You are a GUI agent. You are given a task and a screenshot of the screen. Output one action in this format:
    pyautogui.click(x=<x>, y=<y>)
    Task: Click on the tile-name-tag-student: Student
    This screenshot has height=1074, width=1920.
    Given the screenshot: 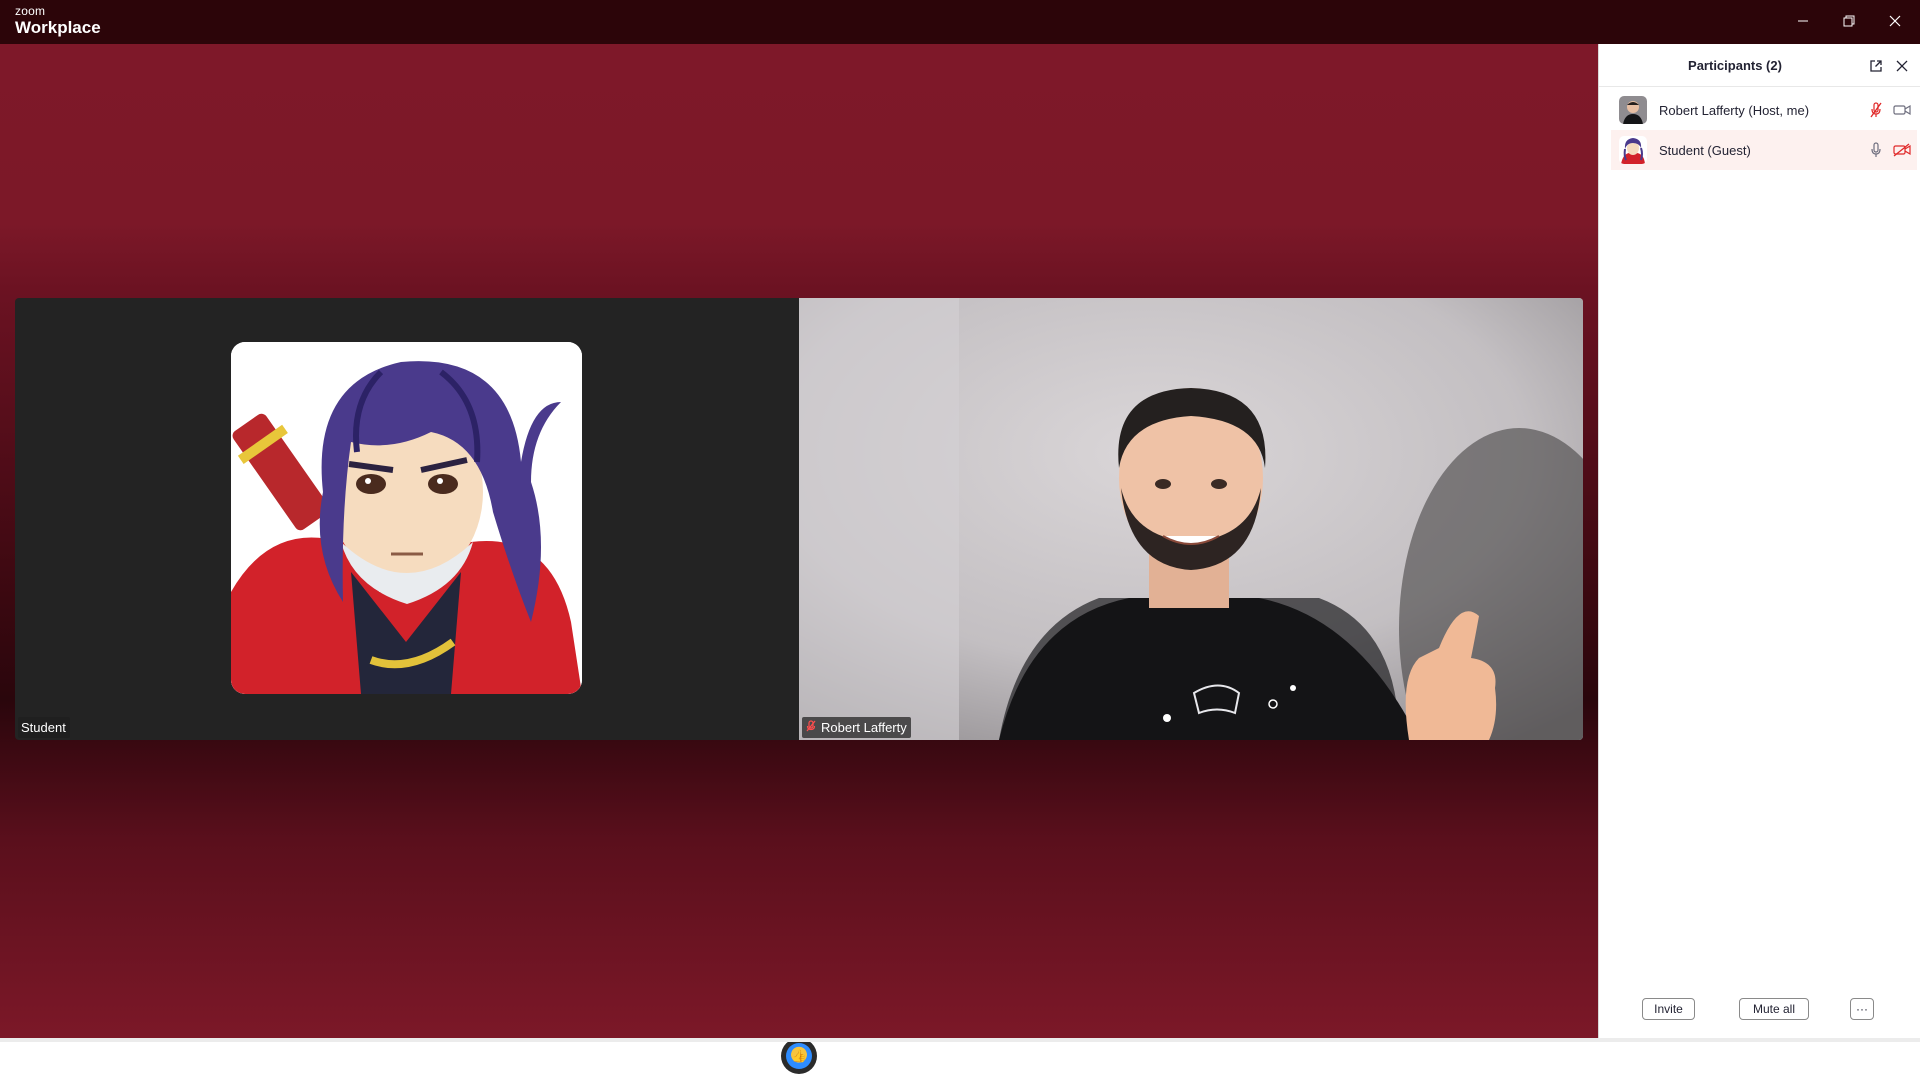 What is the action you would take?
    pyautogui.click(x=44, y=727)
    